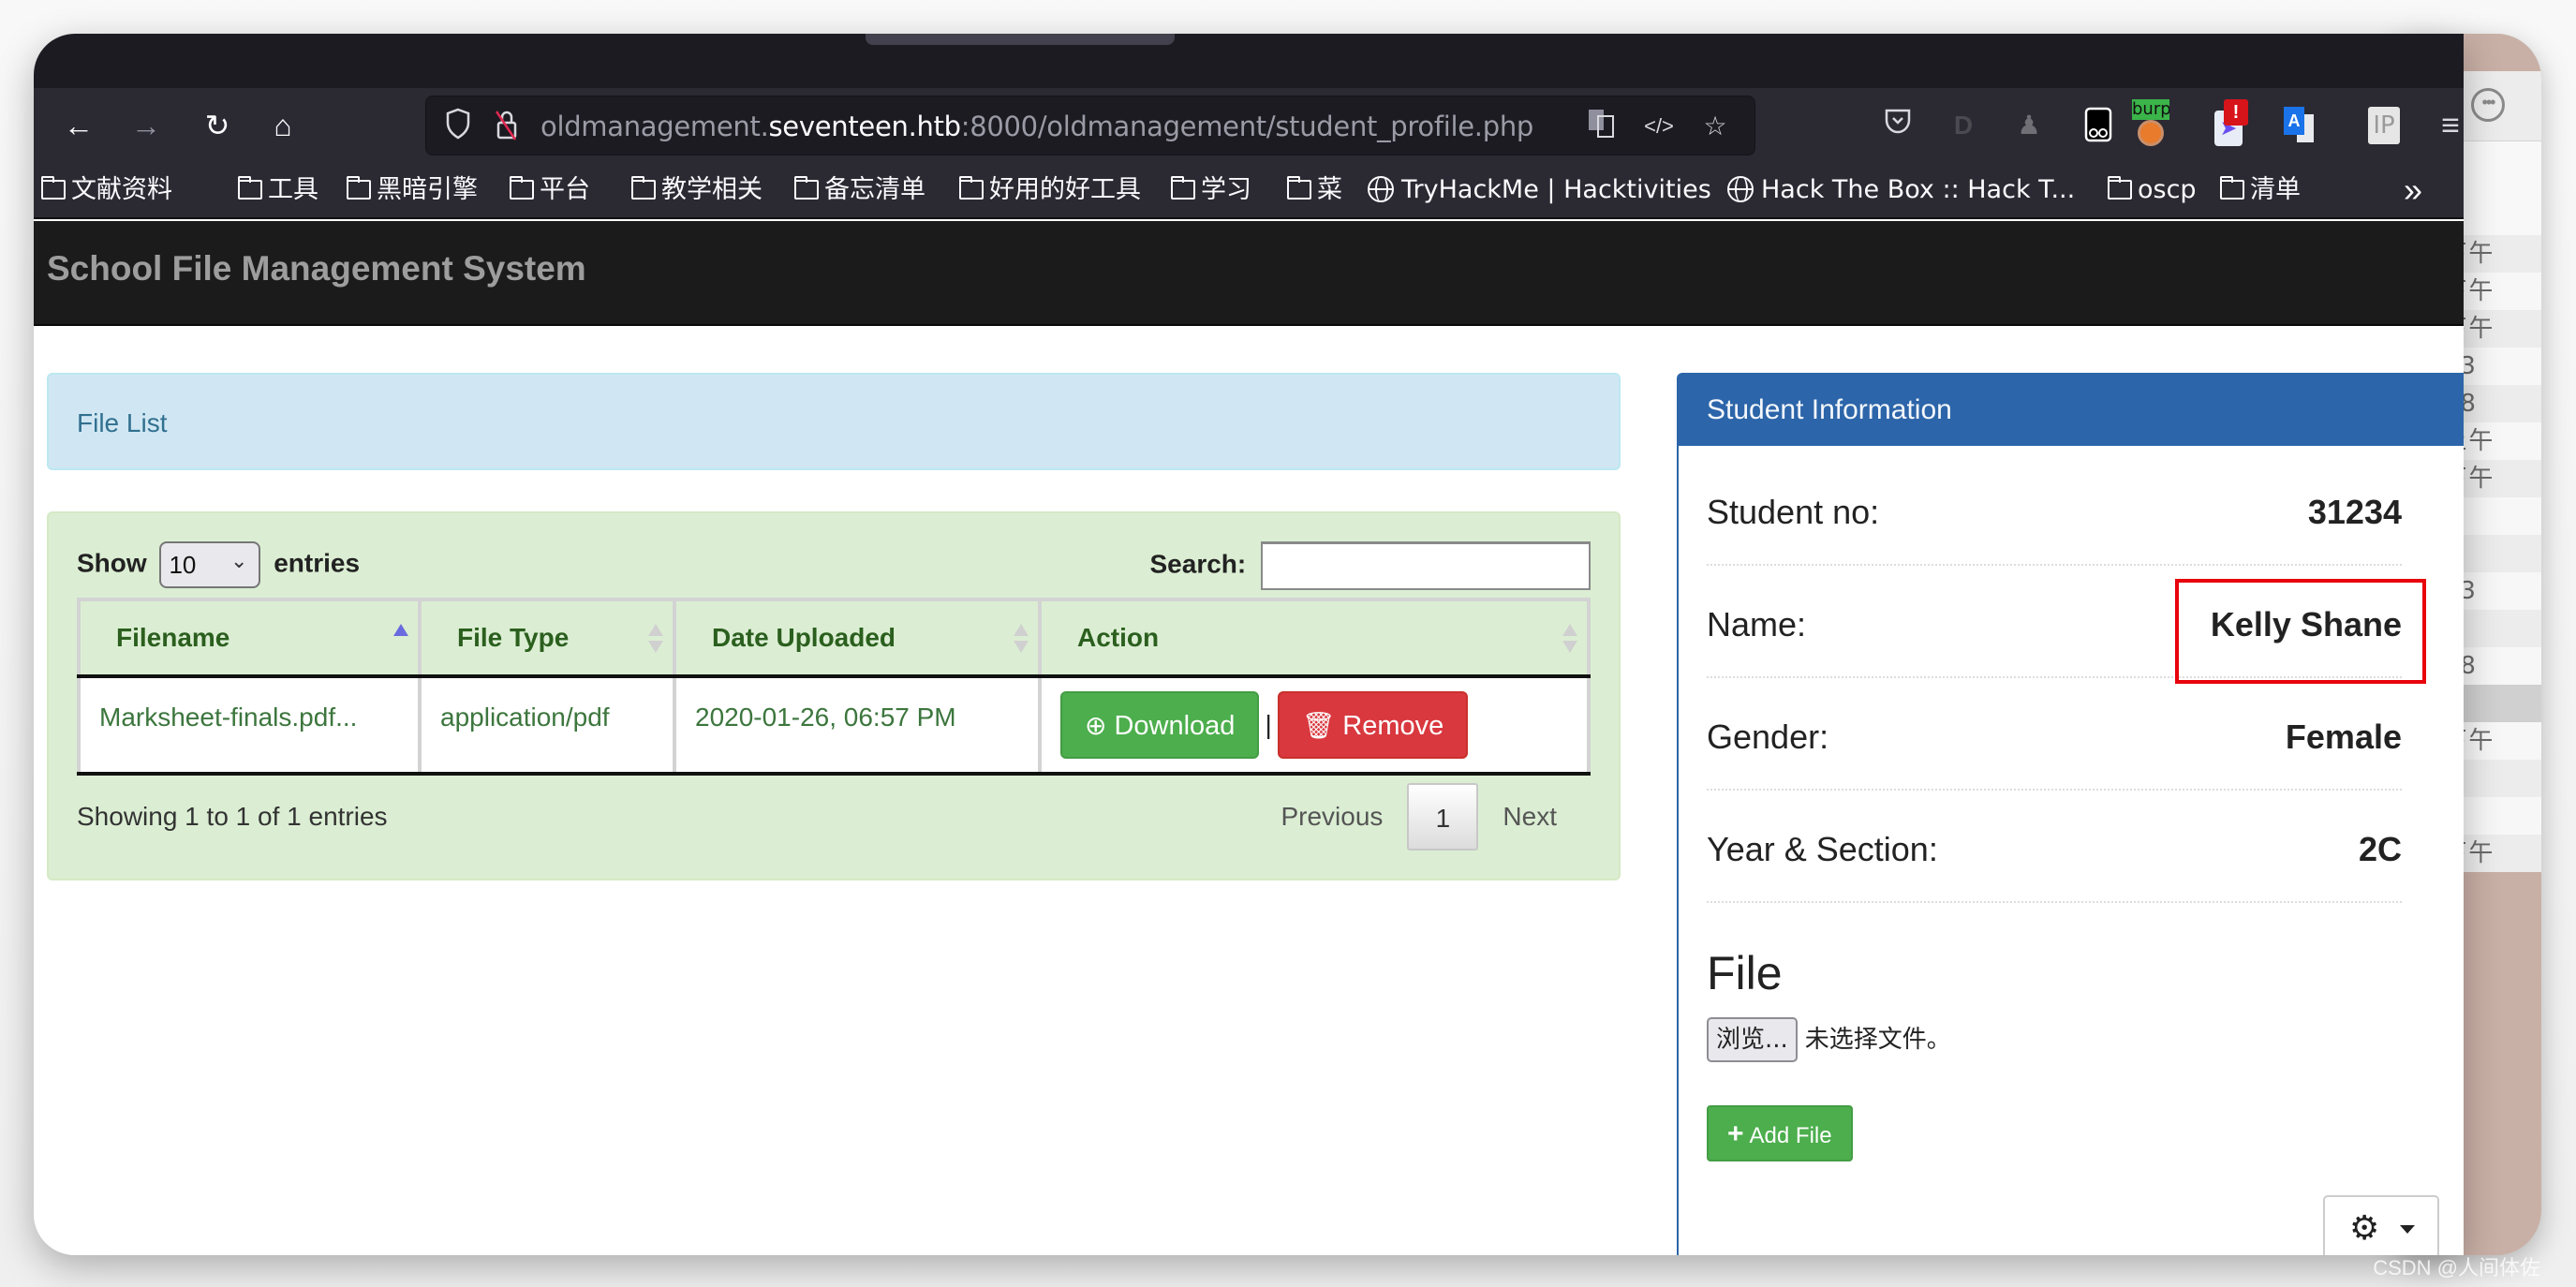 The height and width of the screenshot is (1287, 2576). Describe the element at coordinates (1715, 126) in the screenshot. I see `bookmark-star-icon: ☆` at that location.